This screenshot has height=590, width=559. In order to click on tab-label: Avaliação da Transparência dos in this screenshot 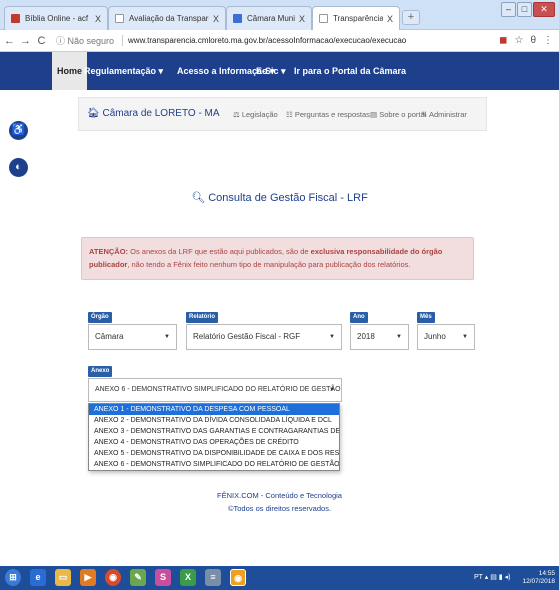, I will do `click(169, 18)`.